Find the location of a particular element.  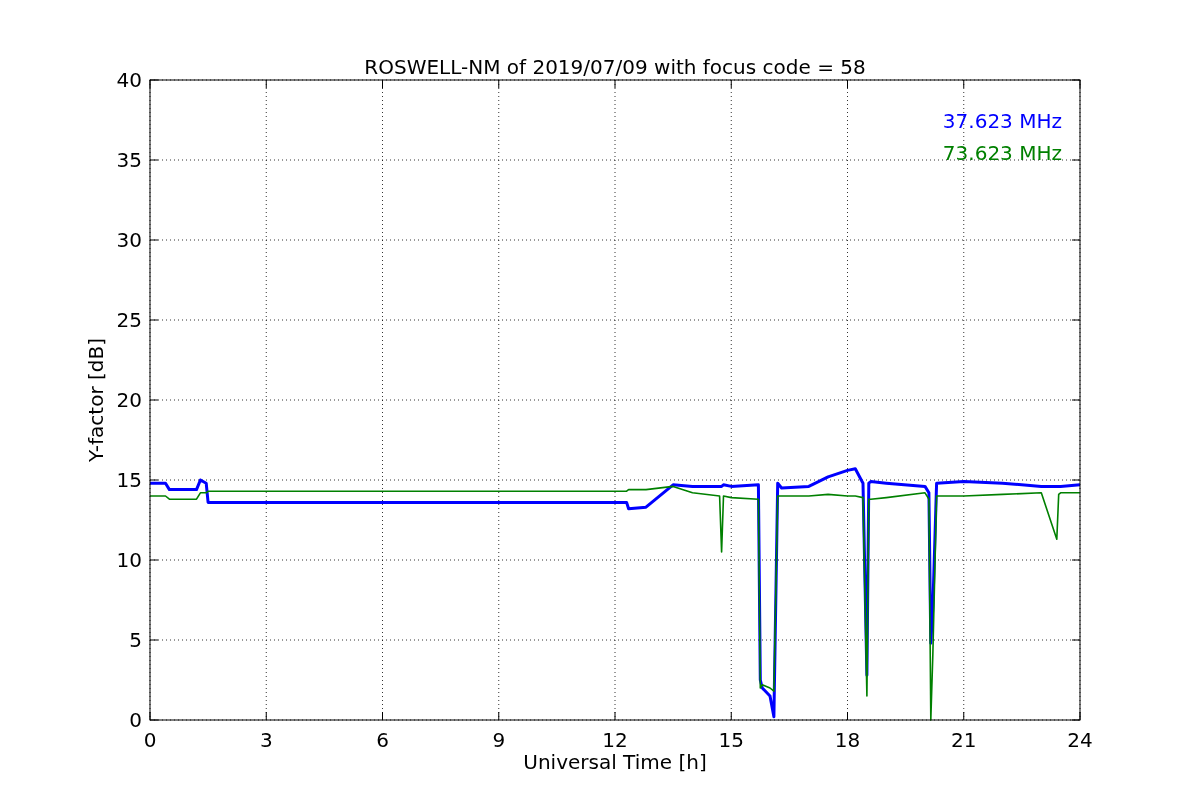

y-tick-label: 30 is located at coordinates (129, 240).